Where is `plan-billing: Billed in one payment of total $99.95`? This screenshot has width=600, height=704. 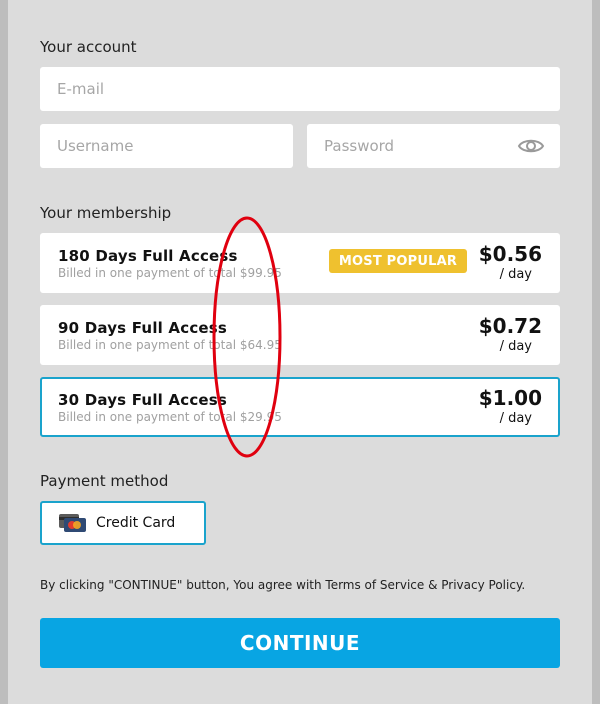 plan-billing: Billed in one payment of total $99.95 is located at coordinates (170, 273).